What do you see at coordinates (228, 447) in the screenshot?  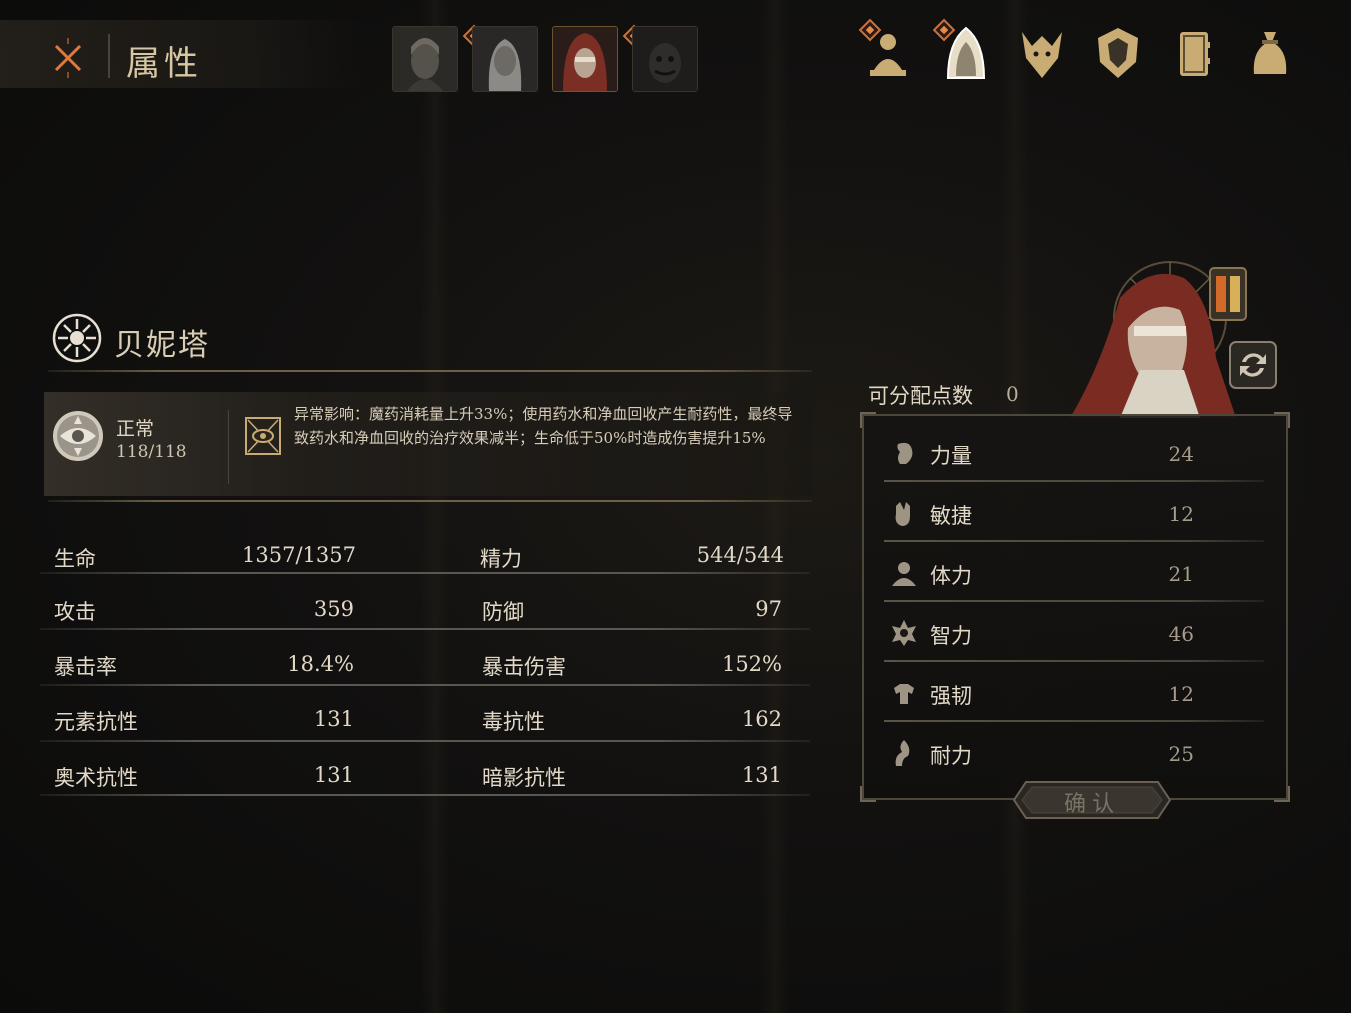 I see `status-divider` at bounding box center [228, 447].